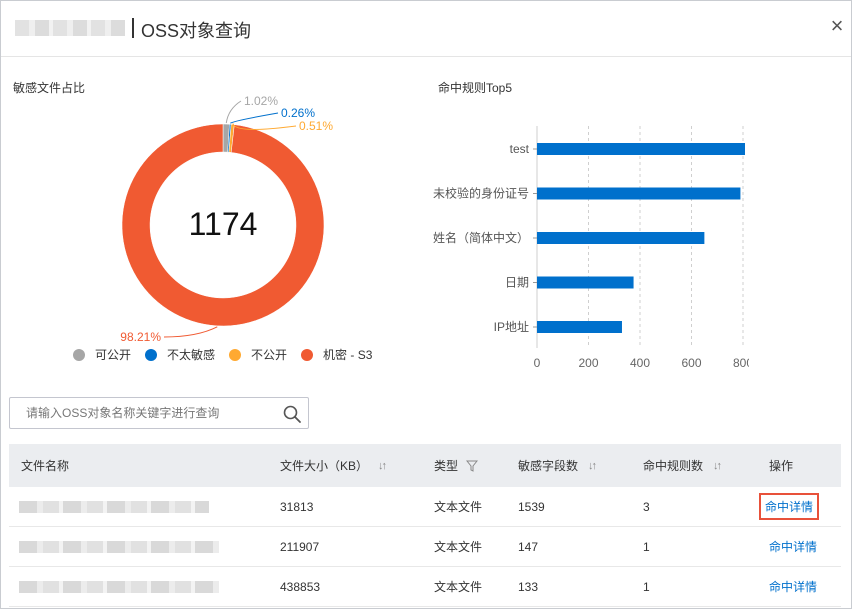 The height and width of the screenshot is (609, 852). I want to click on column-header-rules: 命中规则数 ↓↑, so click(682, 465).